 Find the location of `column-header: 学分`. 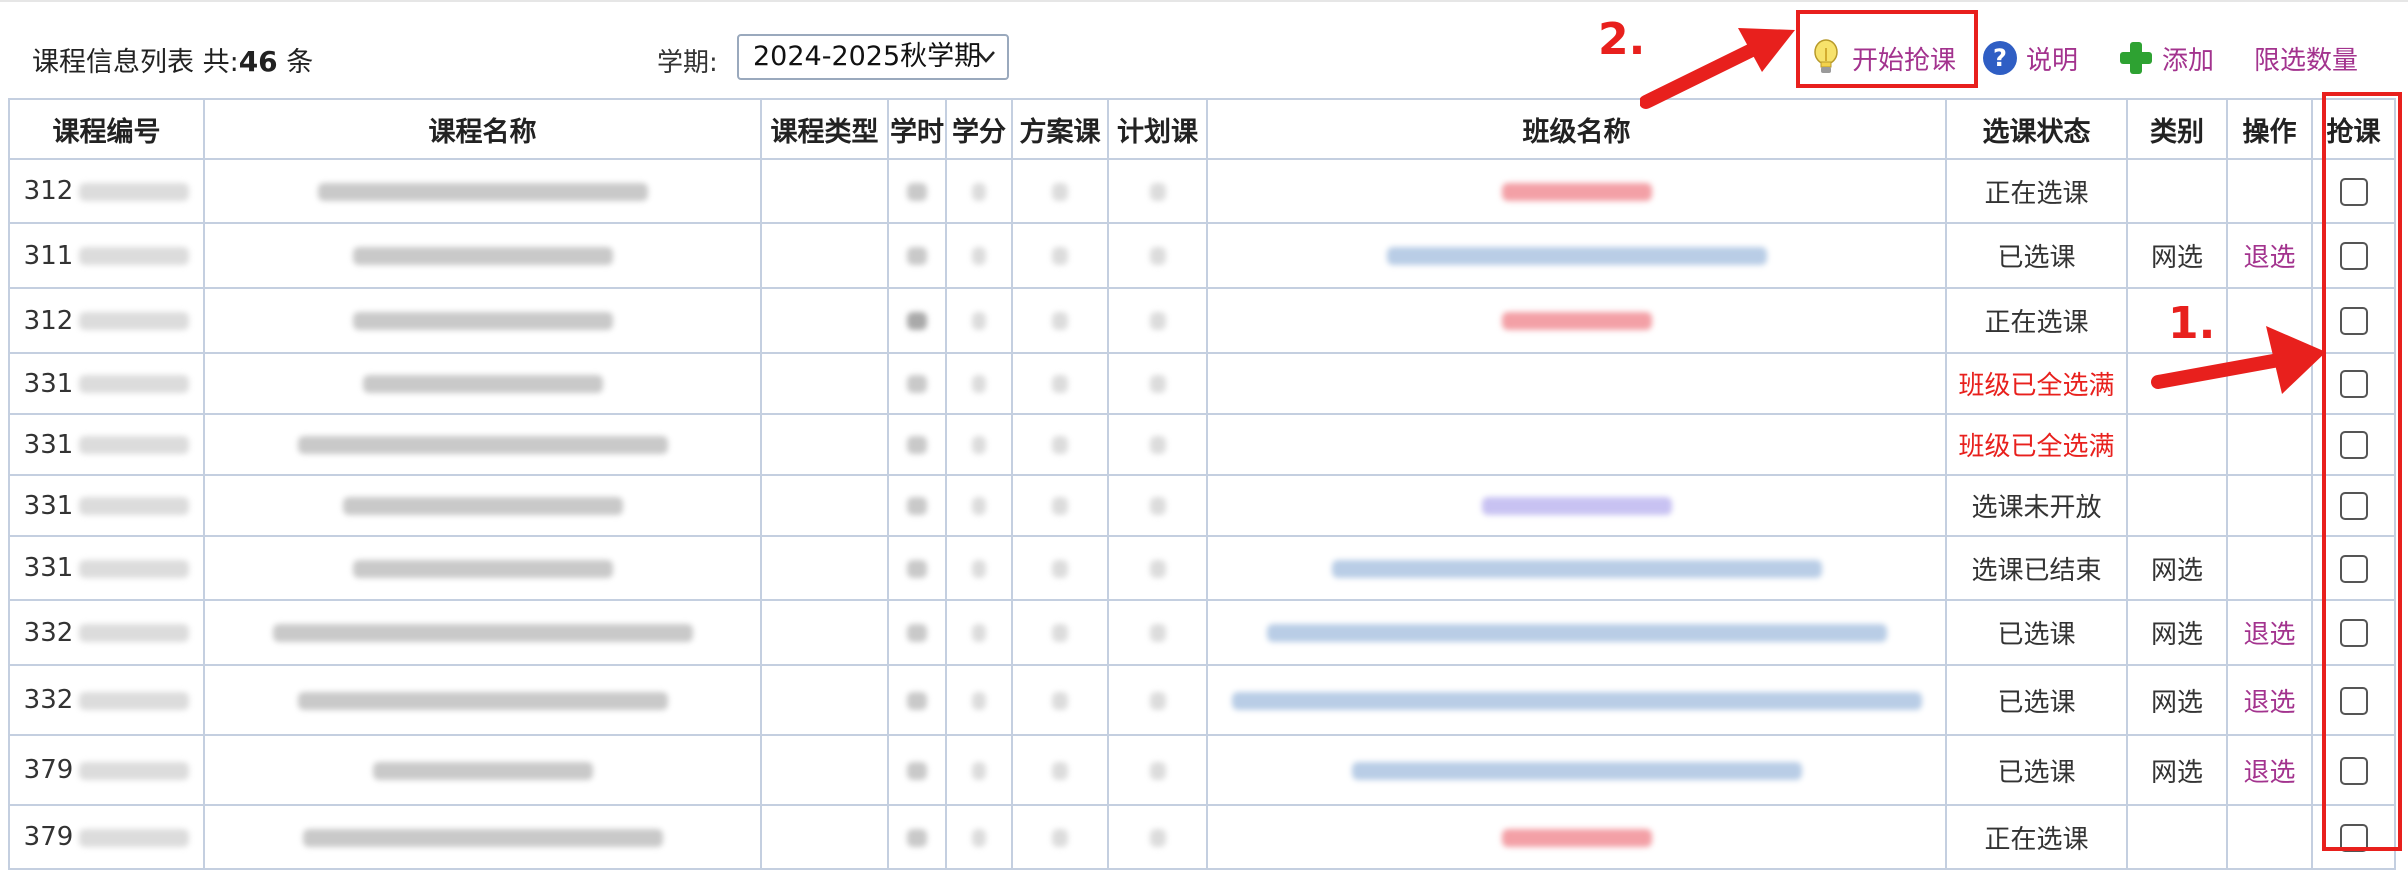

column-header: 学分 is located at coordinates (979, 129).